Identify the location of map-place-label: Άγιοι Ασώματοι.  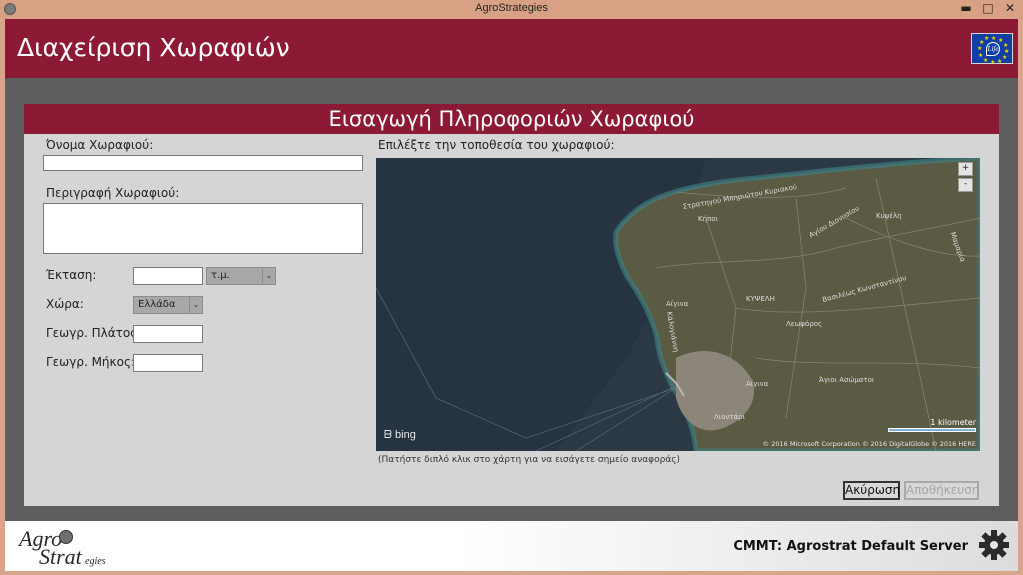
(847, 380).